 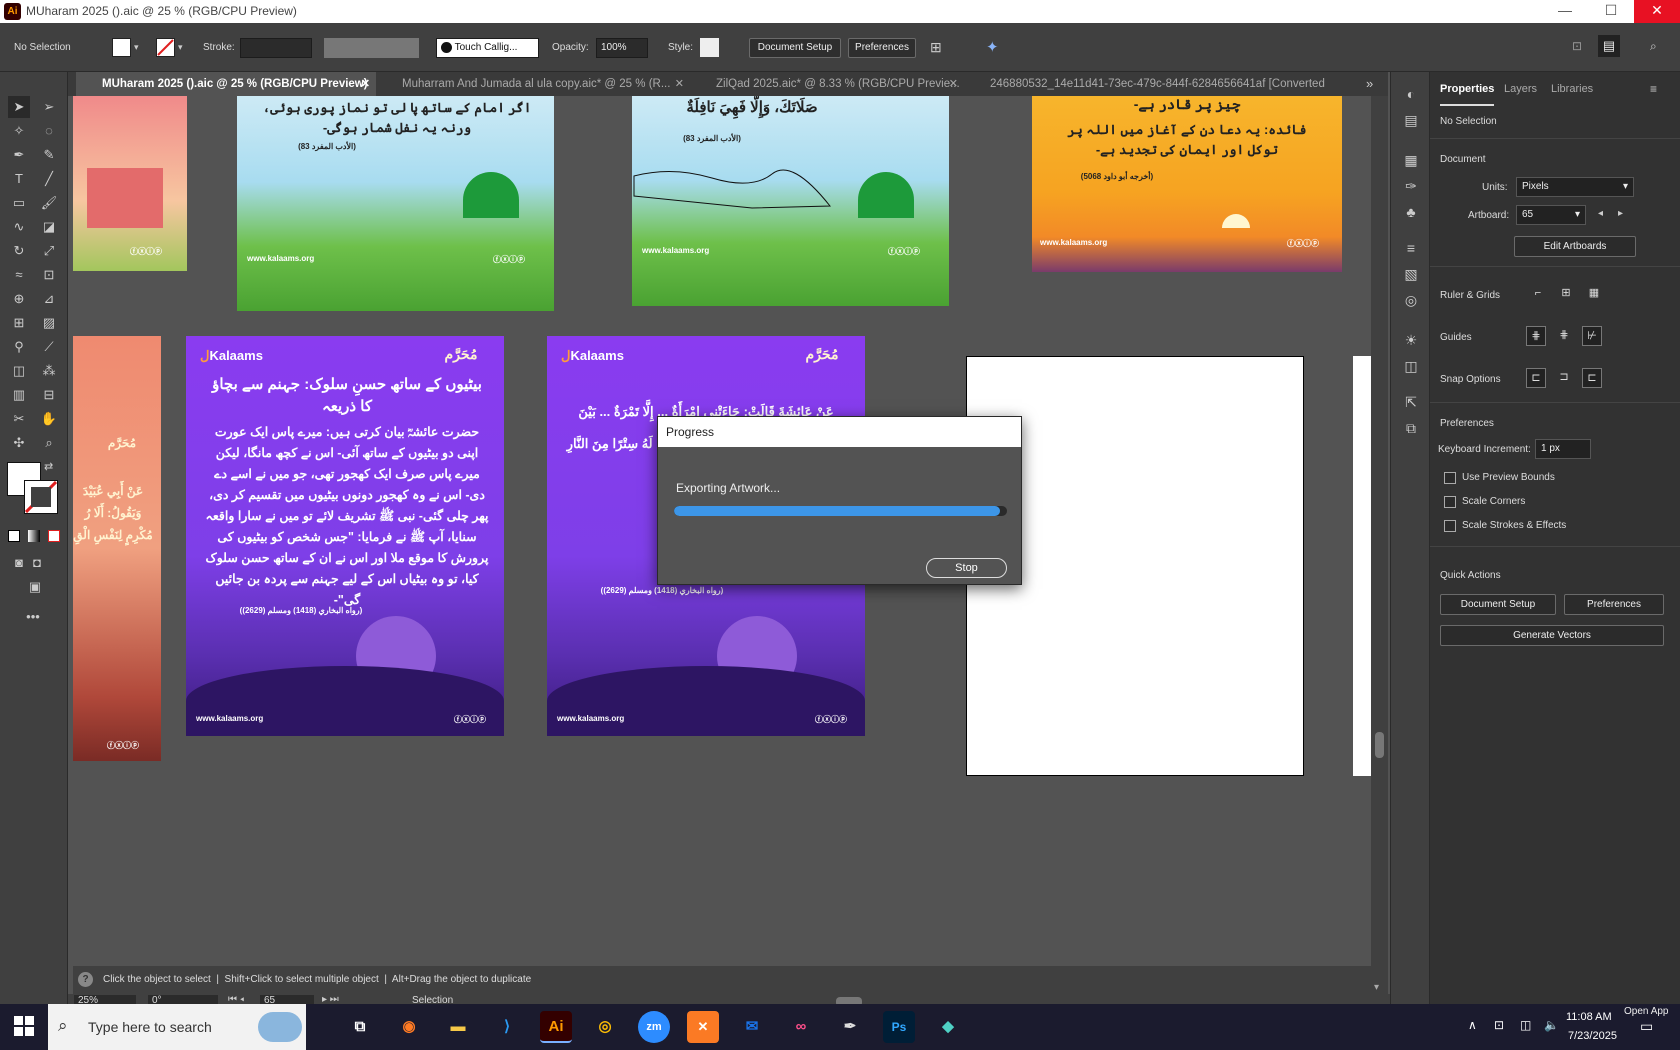 What do you see at coordinates (19, 323) in the screenshot?
I see `mesh-tool-icon: ⊞` at bounding box center [19, 323].